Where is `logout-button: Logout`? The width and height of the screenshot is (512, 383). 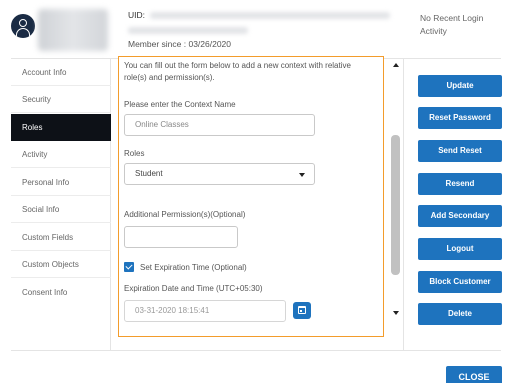 logout-button: Logout is located at coordinates (460, 249).